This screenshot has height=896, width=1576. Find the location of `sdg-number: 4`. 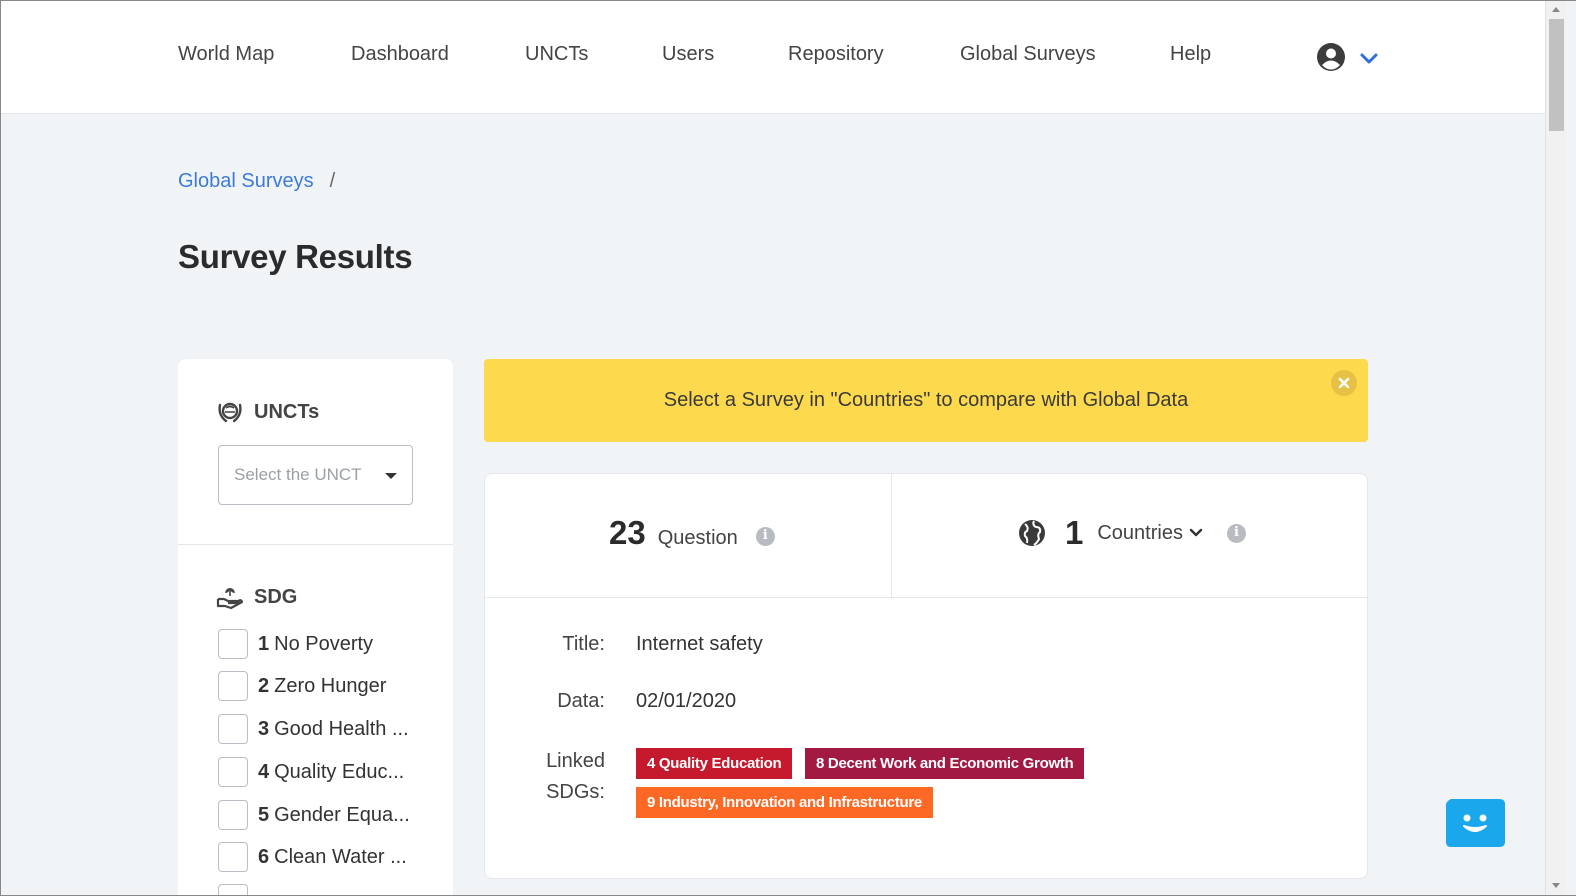

sdg-number: 4 is located at coordinates (264, 771).